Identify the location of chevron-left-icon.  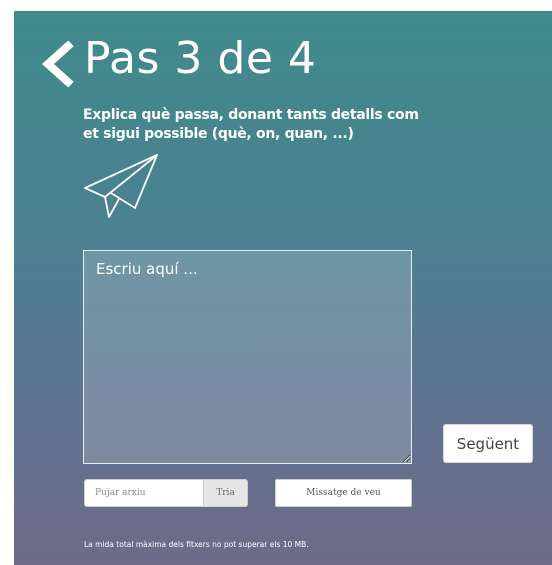
(58, 64).